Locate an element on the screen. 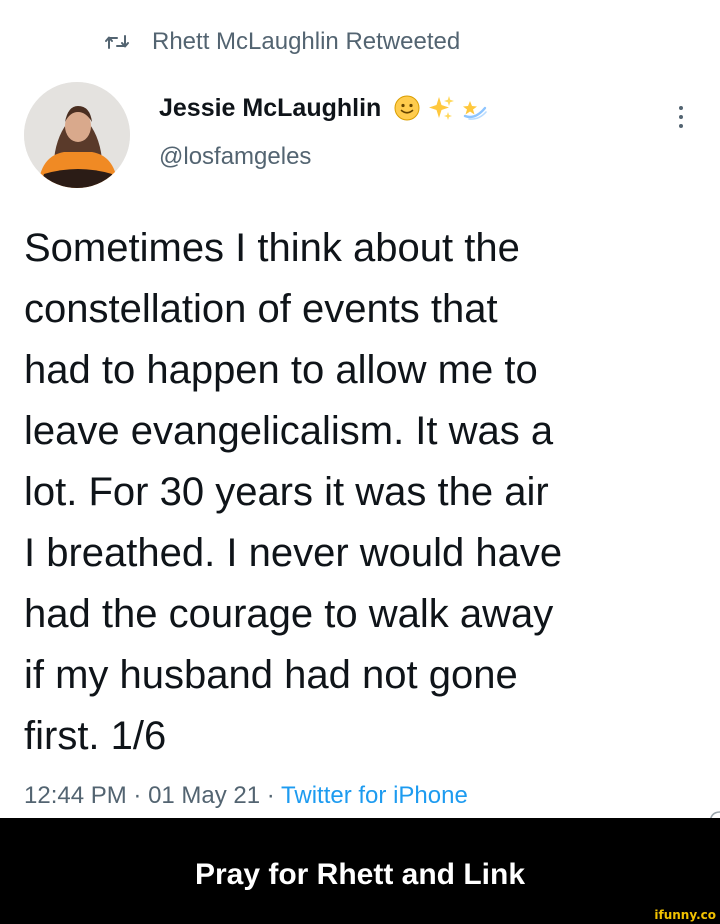 Image resolution: width=720 pixels, height=924 pixels. more-options-icon is located at coordinates (681, 117).